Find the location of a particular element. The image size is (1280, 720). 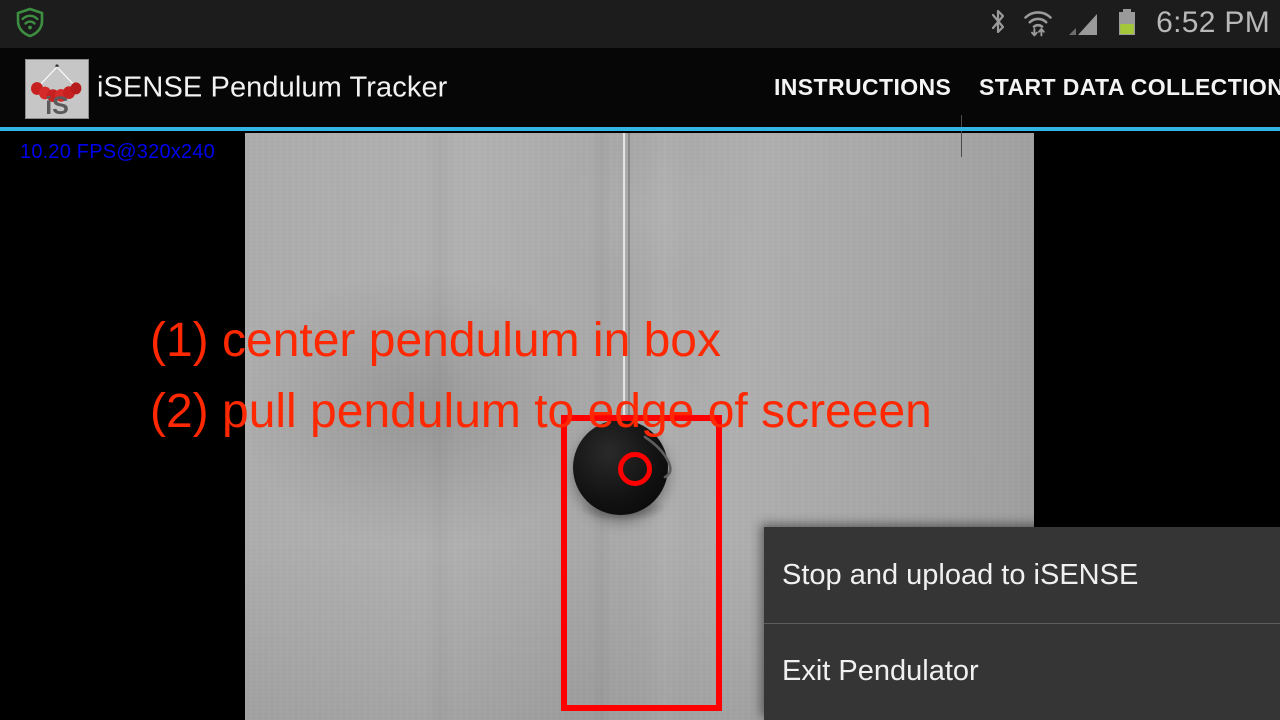

status-bar-system-icons: 6:52 PM is located at coordinates (1128, 24).